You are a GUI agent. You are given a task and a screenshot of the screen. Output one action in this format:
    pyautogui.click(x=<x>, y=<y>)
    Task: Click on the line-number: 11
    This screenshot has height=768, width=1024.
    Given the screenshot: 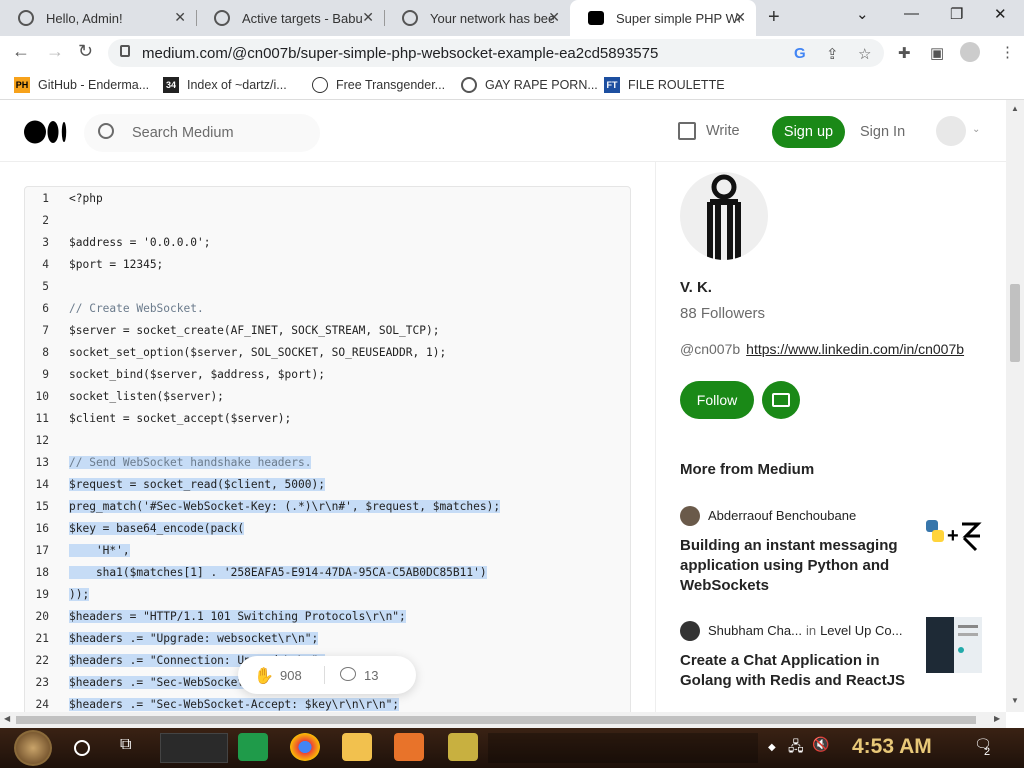 What is the action you would take?
    pyautogui.click(x=42, y=418)
    